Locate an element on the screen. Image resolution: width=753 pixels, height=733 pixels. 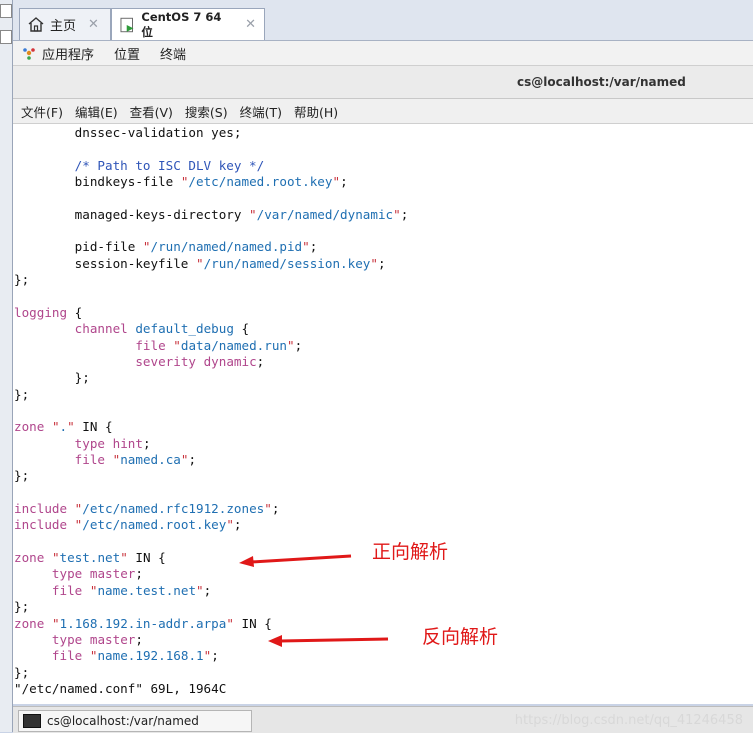
vim-status-line: "/etc/named.conf" 69L, 1964C is located at coordinates (120, 688).